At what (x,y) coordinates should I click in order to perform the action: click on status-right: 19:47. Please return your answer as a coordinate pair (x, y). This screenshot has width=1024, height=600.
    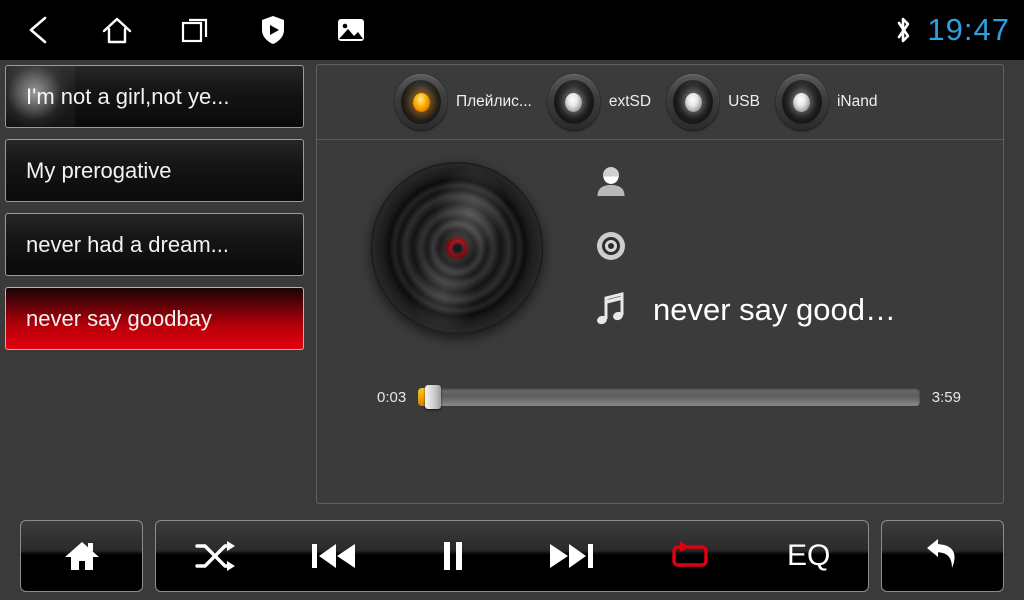
    Looking at the image, I should click on (951, 30).